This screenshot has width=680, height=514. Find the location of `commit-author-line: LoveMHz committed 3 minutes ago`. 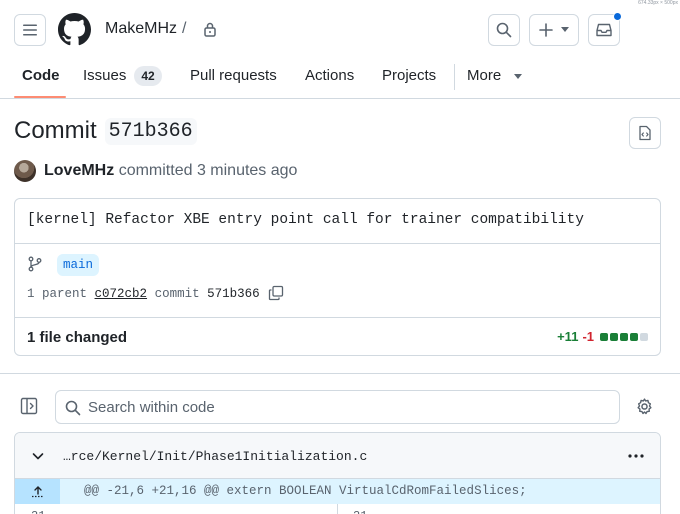

commit-author-line: LoveMHz committed 3 minutes ago is located at coordinates (170, 171).